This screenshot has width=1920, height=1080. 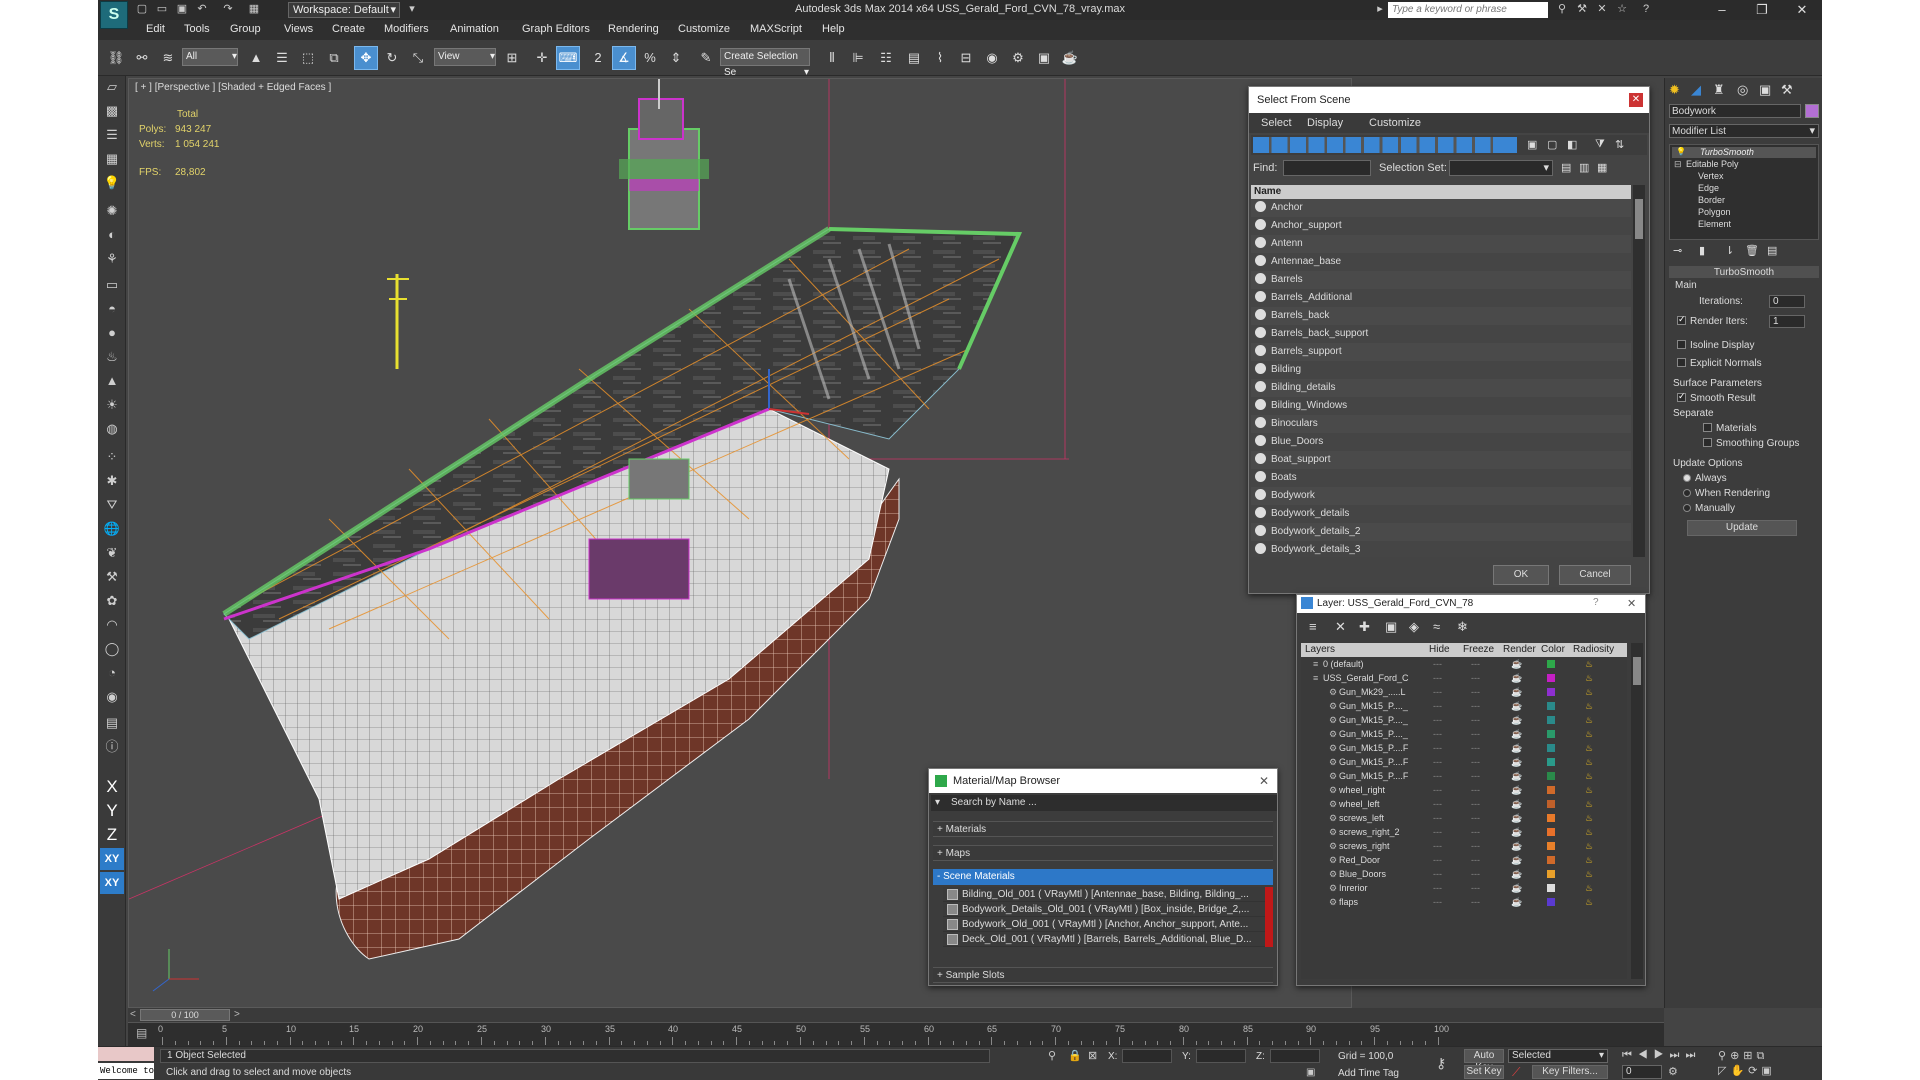 I want to click on add-to-layer-icon: ✚, so click(x=1364, y=627).